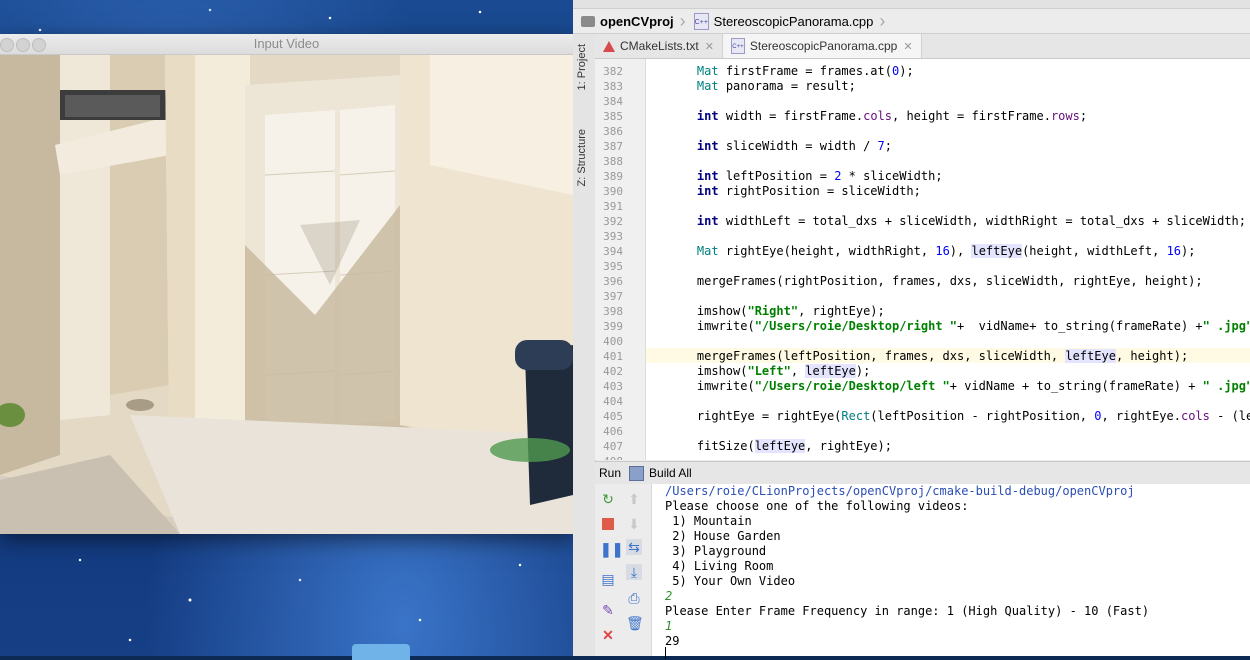 Image resolution: width=1250 pixels, height=660 pixels. What do you see at coordinates (613, 86) in the screenshot?
I see `line-number: 383` at bounding box center [613, 86].